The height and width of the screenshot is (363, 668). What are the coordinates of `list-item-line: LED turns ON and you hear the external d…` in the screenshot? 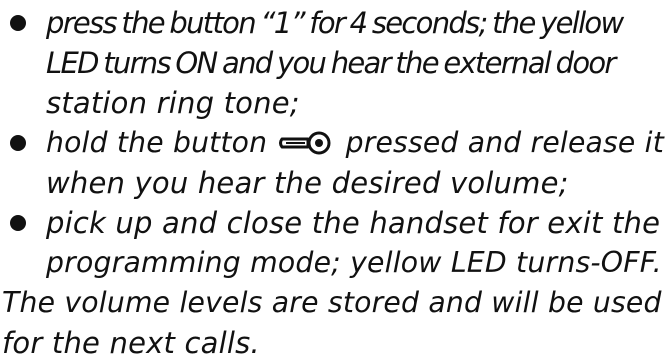 It's located at (331, 63).